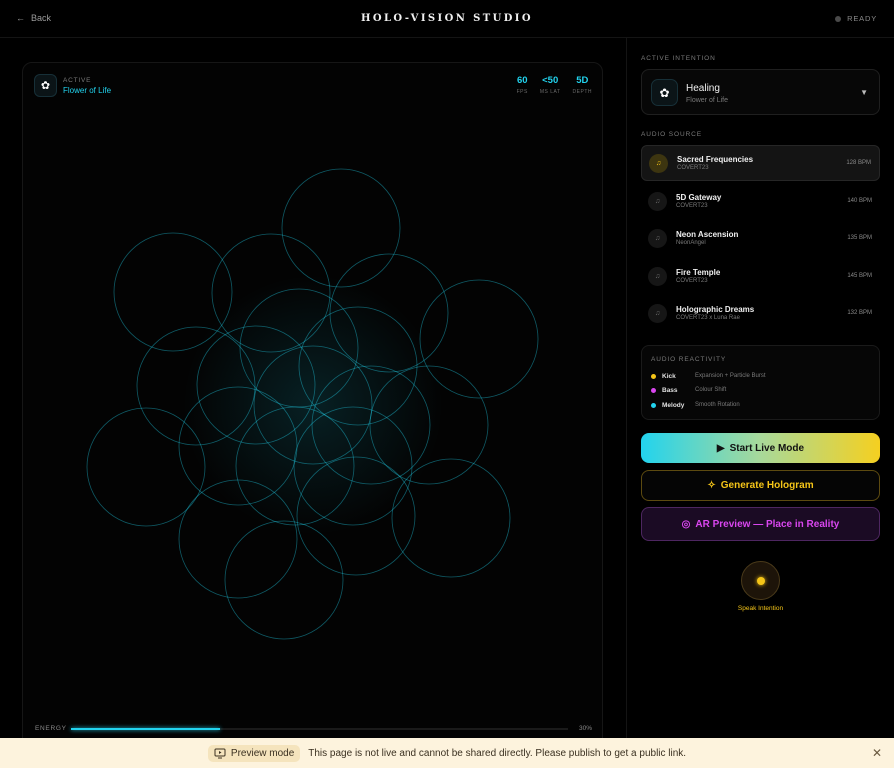  I want to click on track-name: Holographic Dreams, so click(715, 309).